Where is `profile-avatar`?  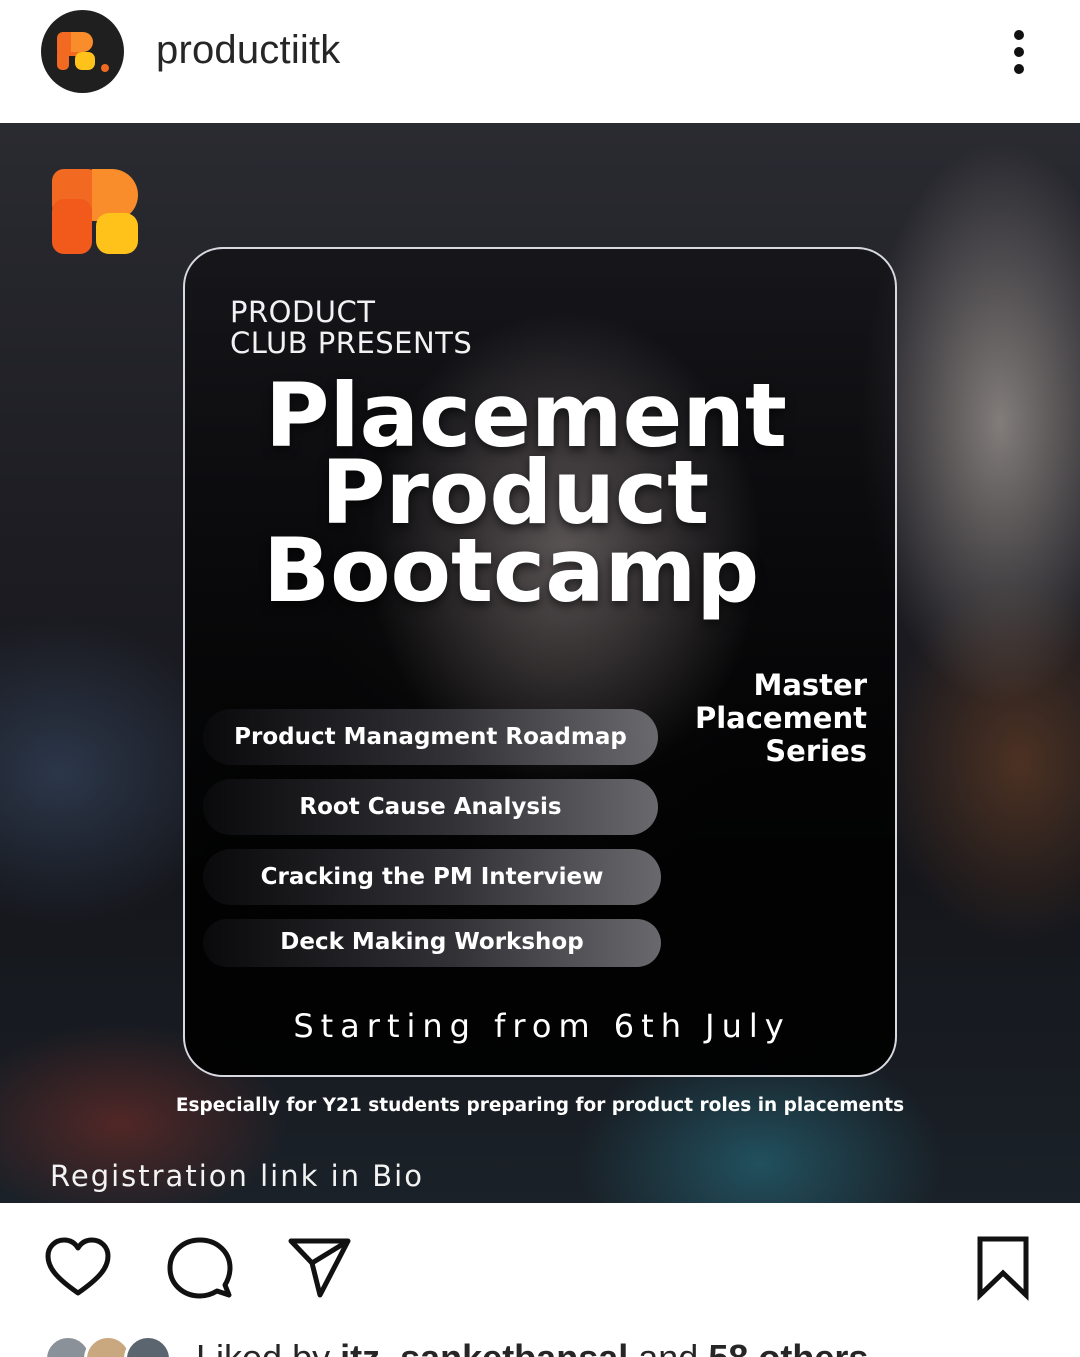 profile-avatar is located at coordinates (82, 51).